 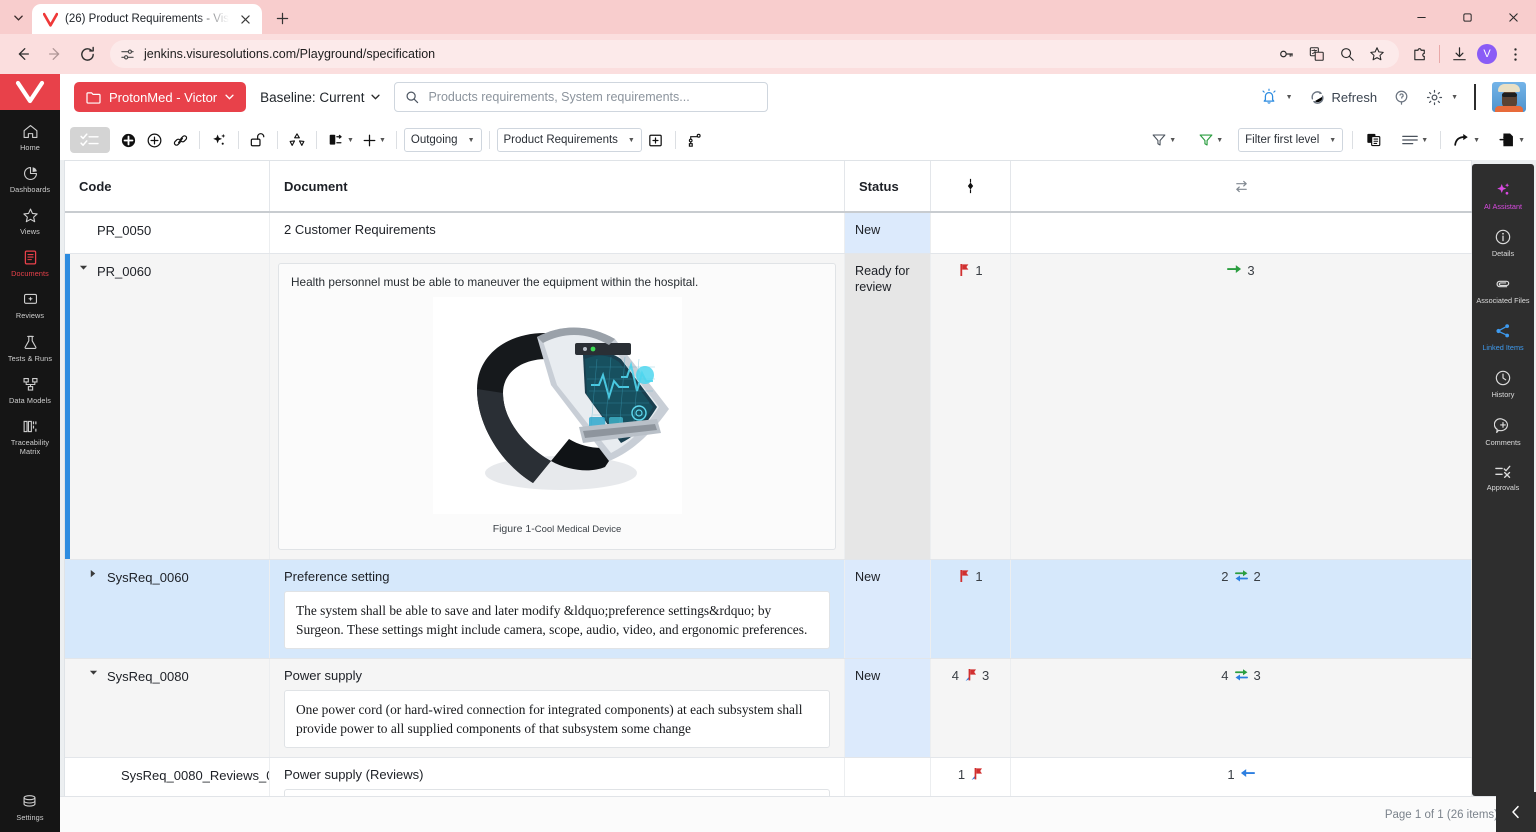 I want to click on merge-button: ▼, so click(x=340, y=140).